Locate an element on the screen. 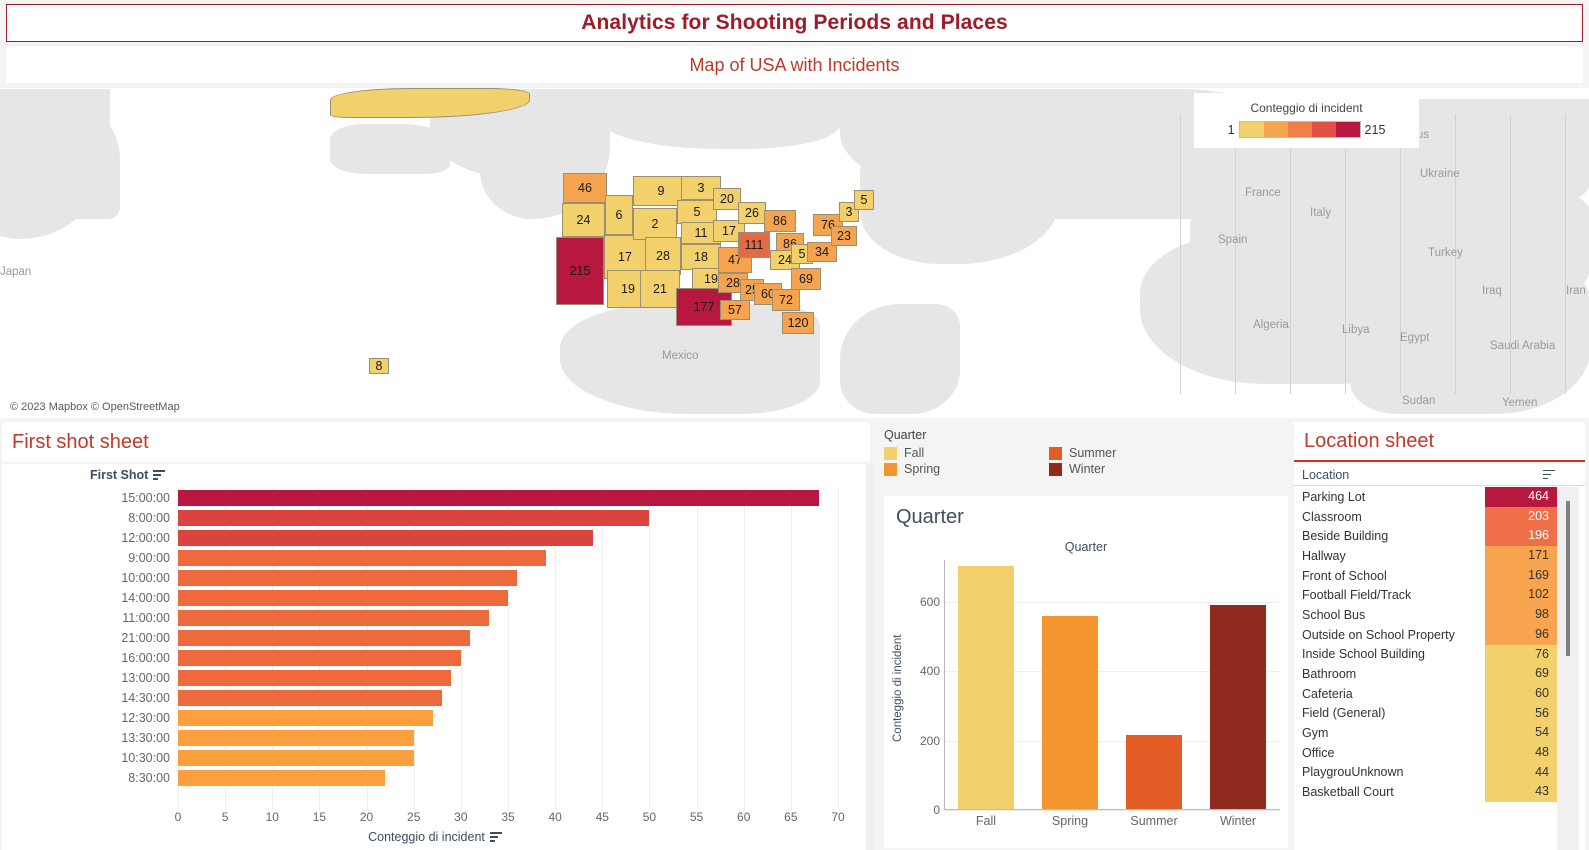 This screenshot has height=850, width=1589. map-state: 86 is located at coordinates (780, 221).